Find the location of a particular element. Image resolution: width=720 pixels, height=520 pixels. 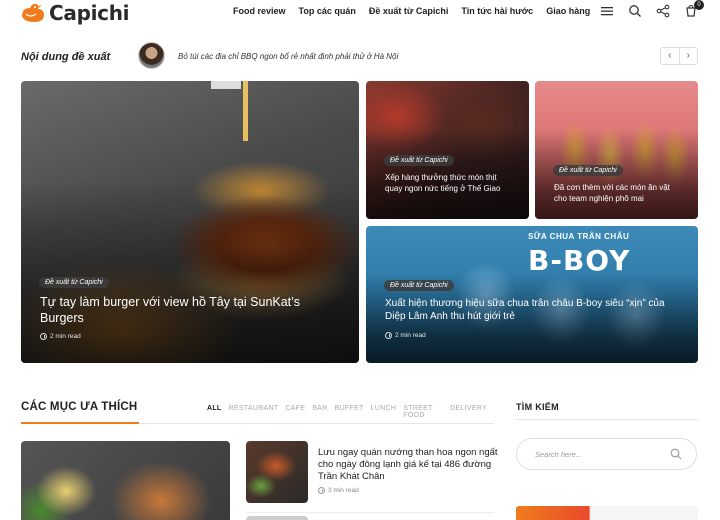

featured-label: Nội dung đề xuất is located at coordinates (66, 57).